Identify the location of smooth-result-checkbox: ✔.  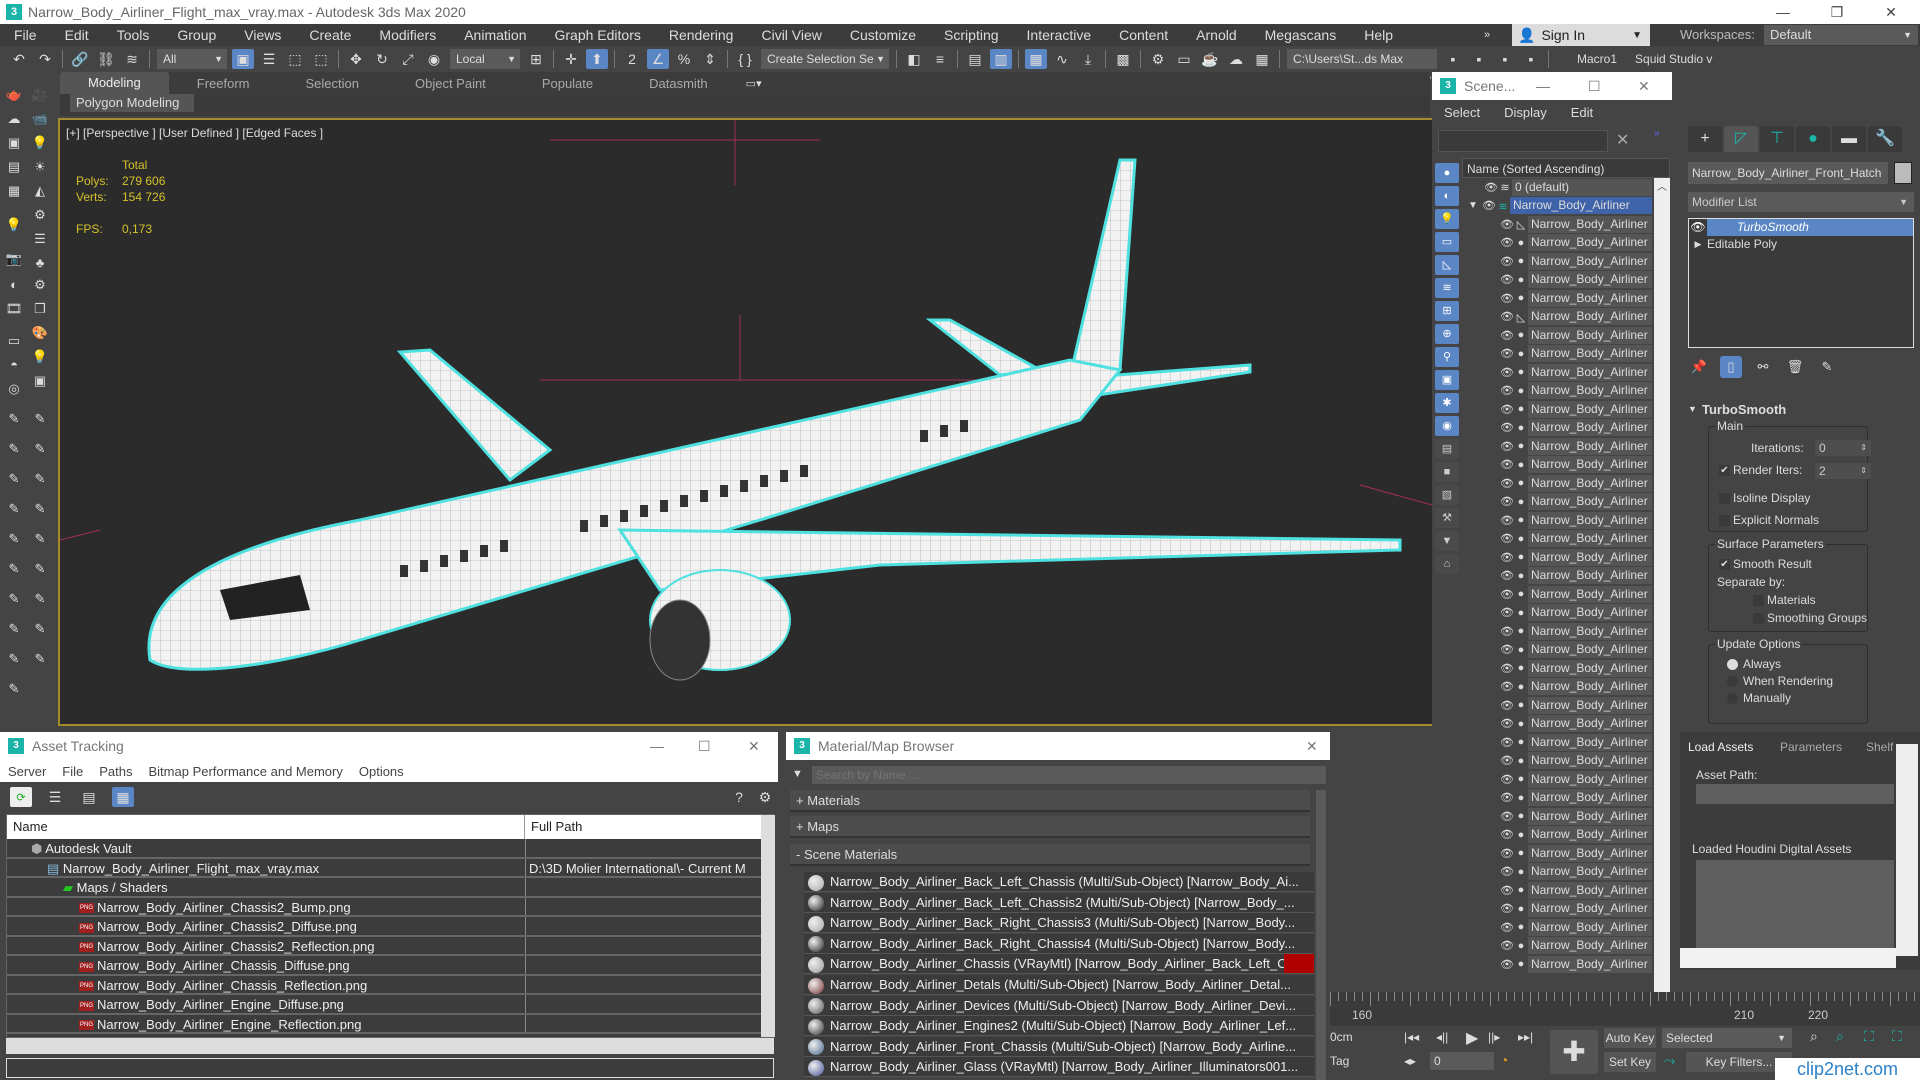
(1724, 564).